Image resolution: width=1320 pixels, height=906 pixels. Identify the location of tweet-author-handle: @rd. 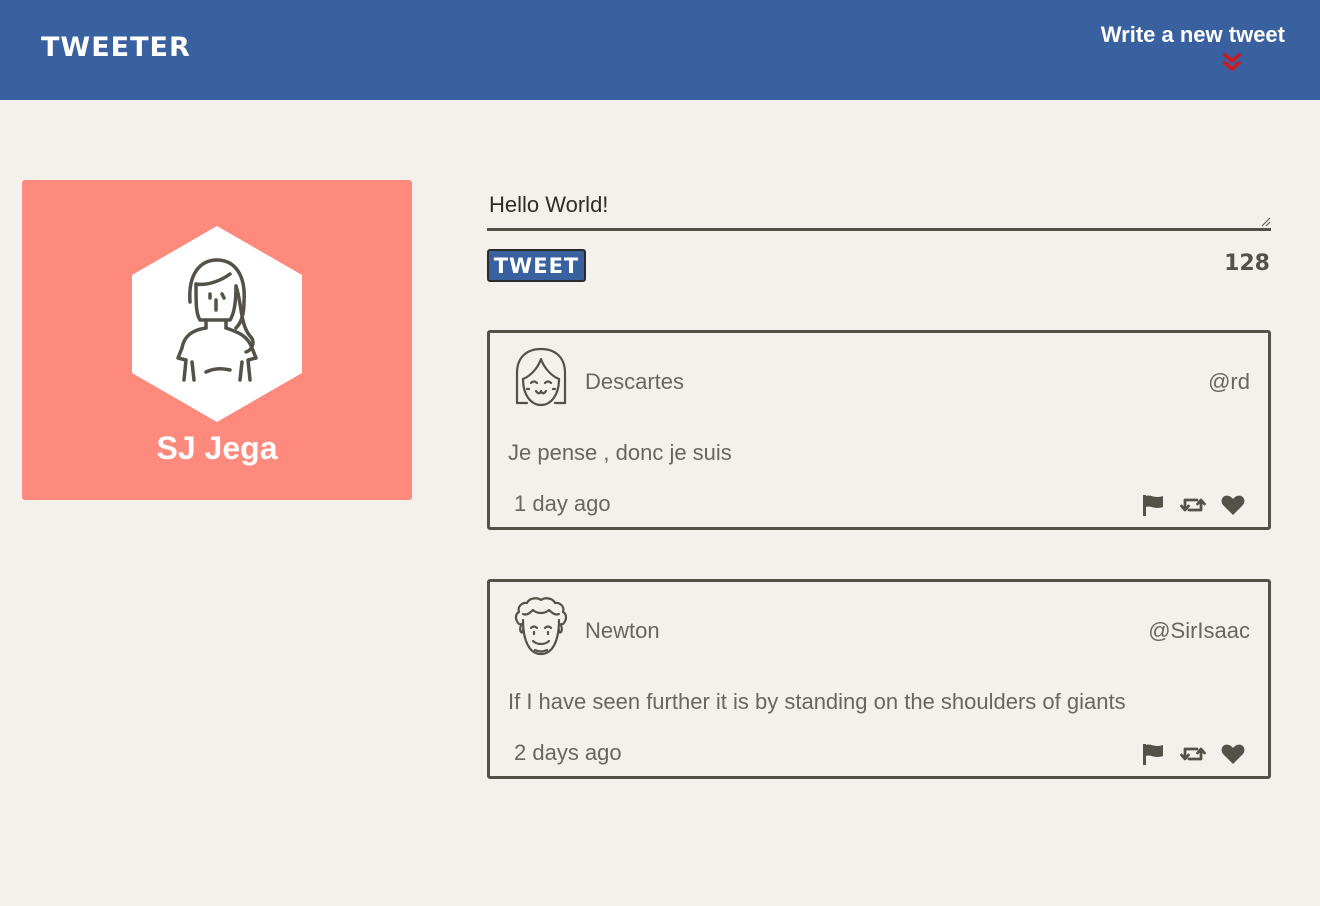
(1229, 382).